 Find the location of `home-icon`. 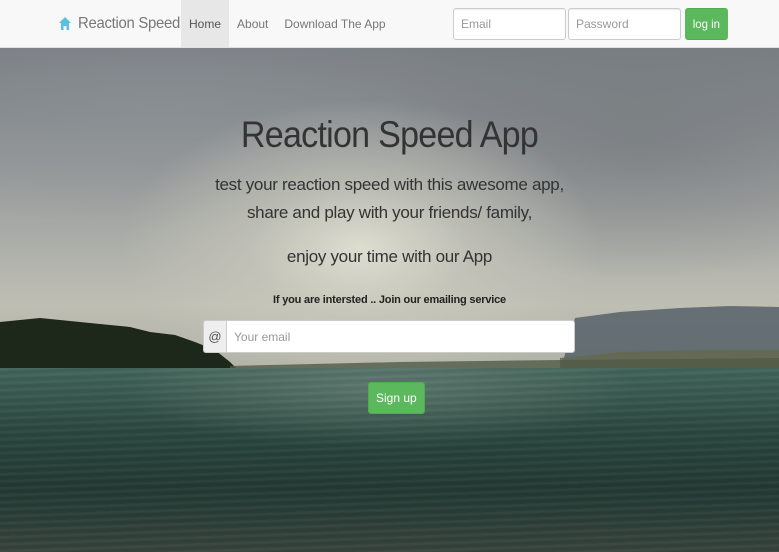

home-icon is located at coordinates (65, 23).